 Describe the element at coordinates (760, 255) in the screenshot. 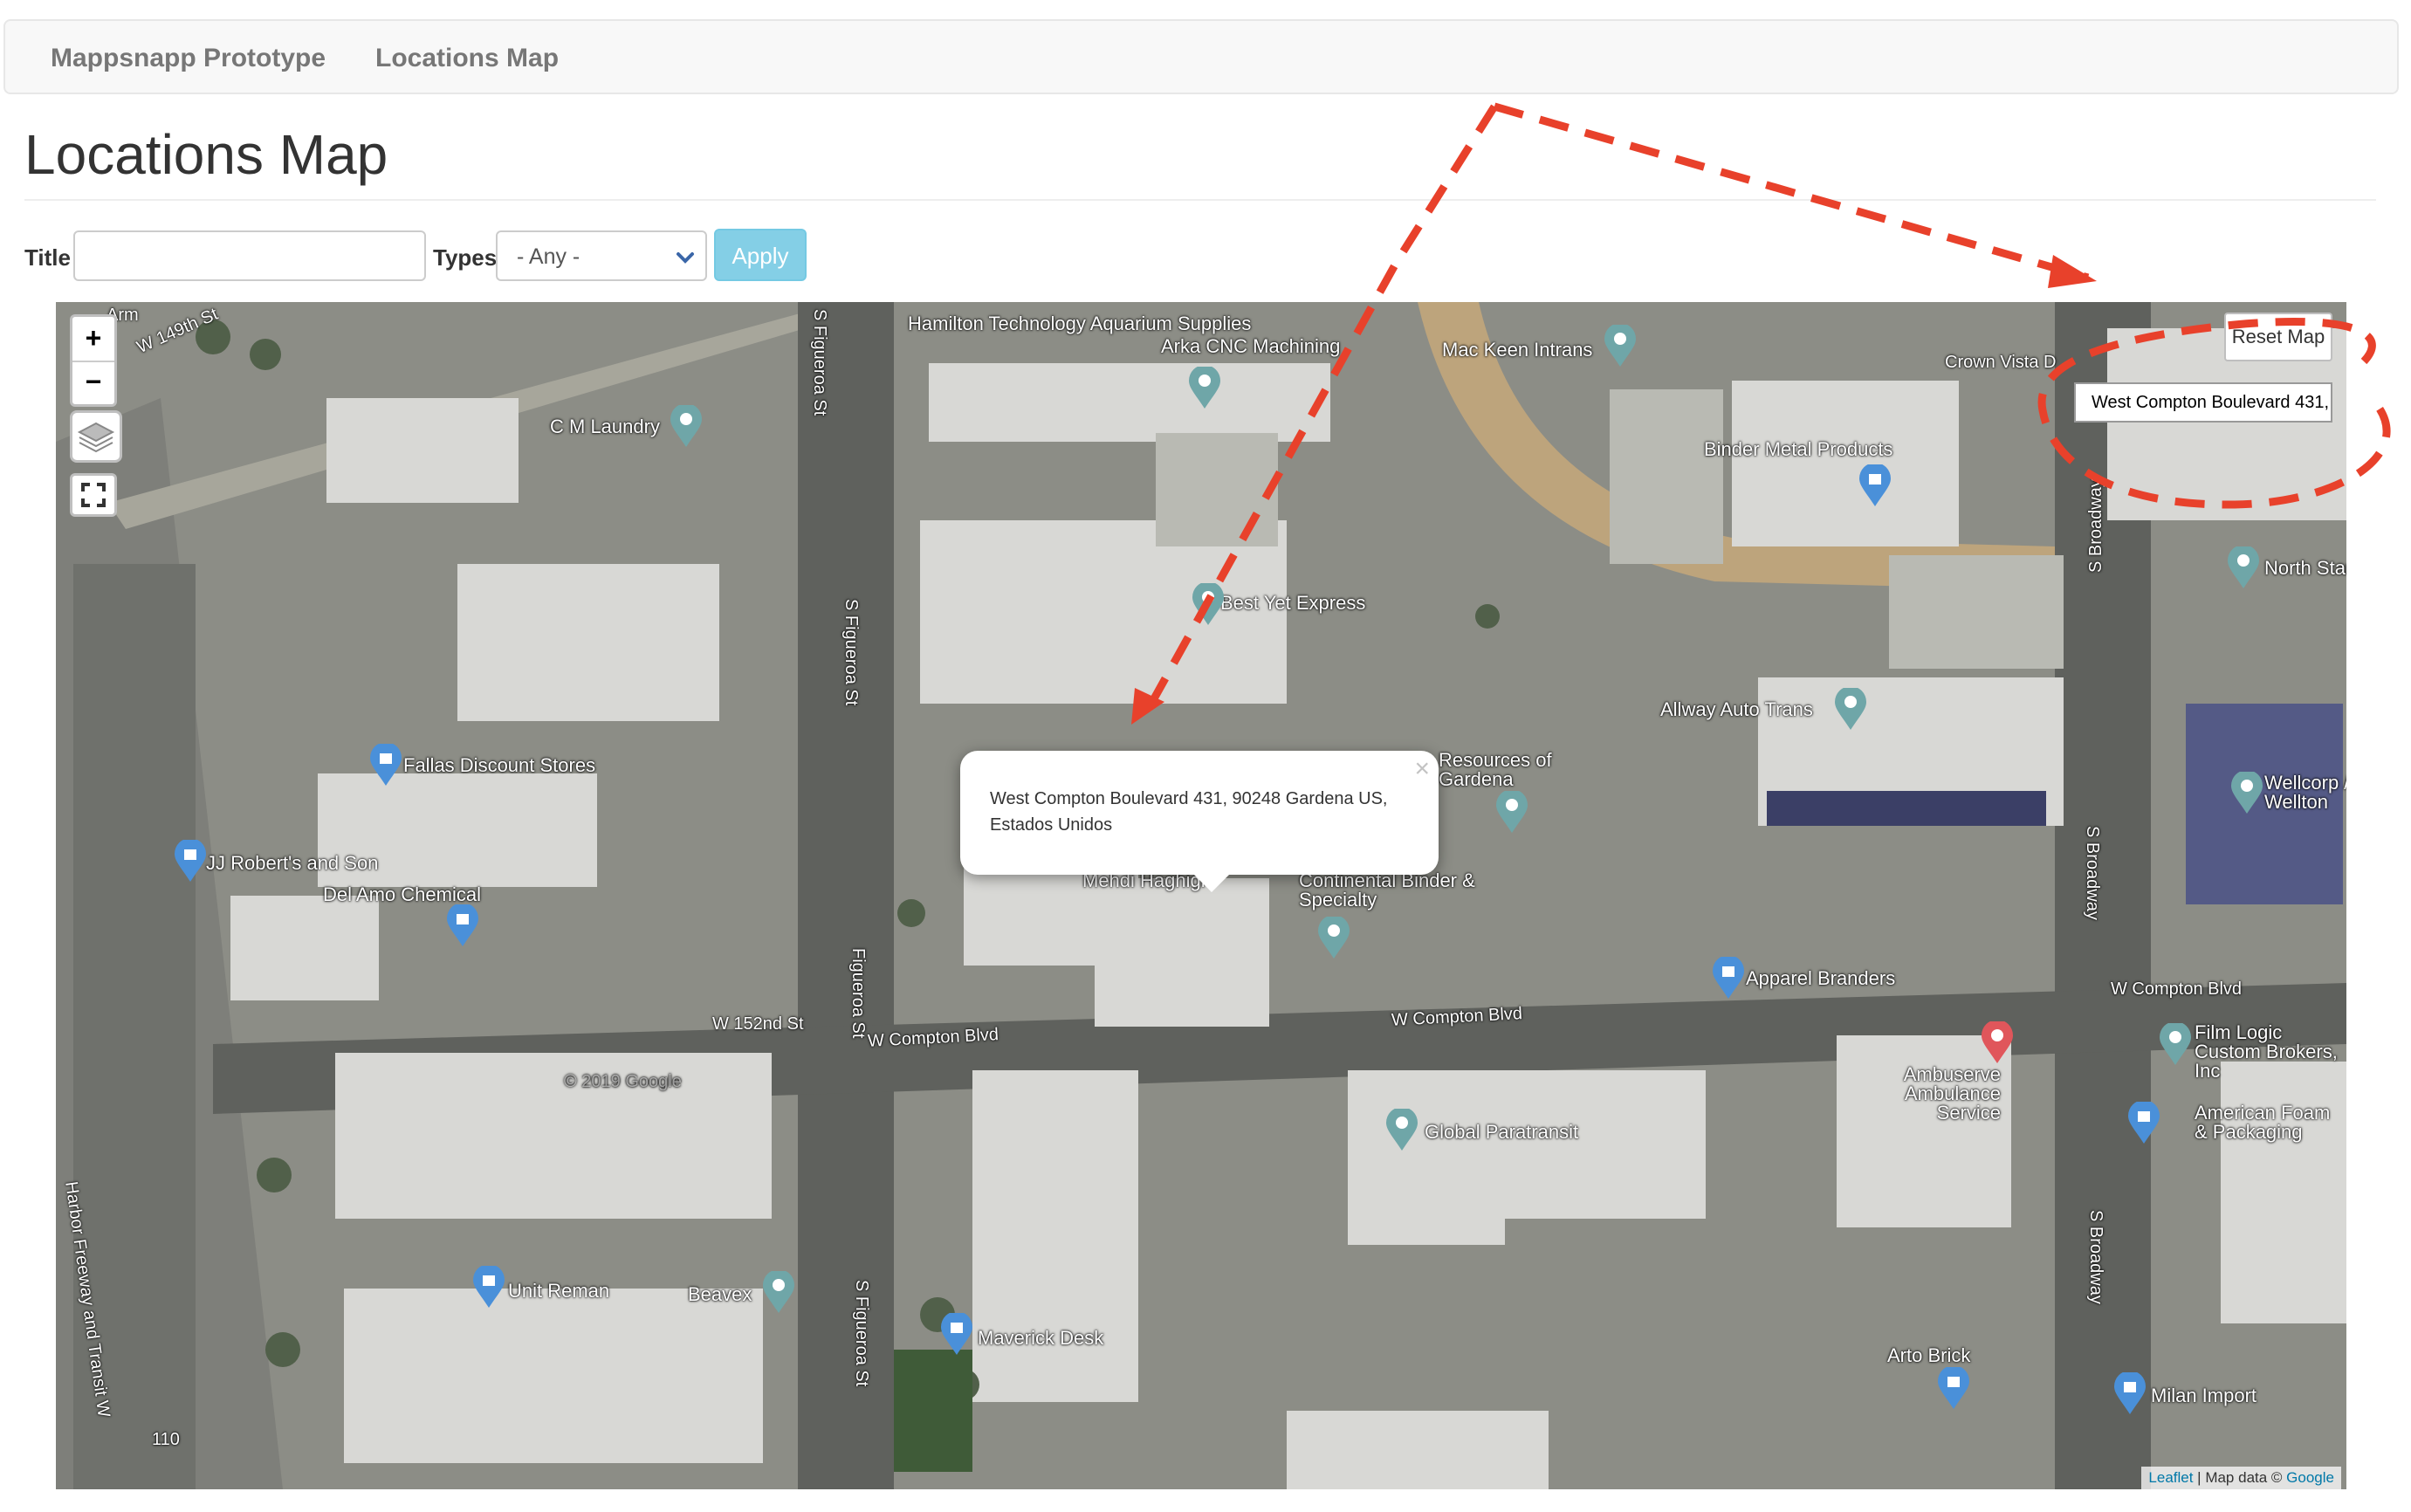

I see `apply-button: Apply` at that location.